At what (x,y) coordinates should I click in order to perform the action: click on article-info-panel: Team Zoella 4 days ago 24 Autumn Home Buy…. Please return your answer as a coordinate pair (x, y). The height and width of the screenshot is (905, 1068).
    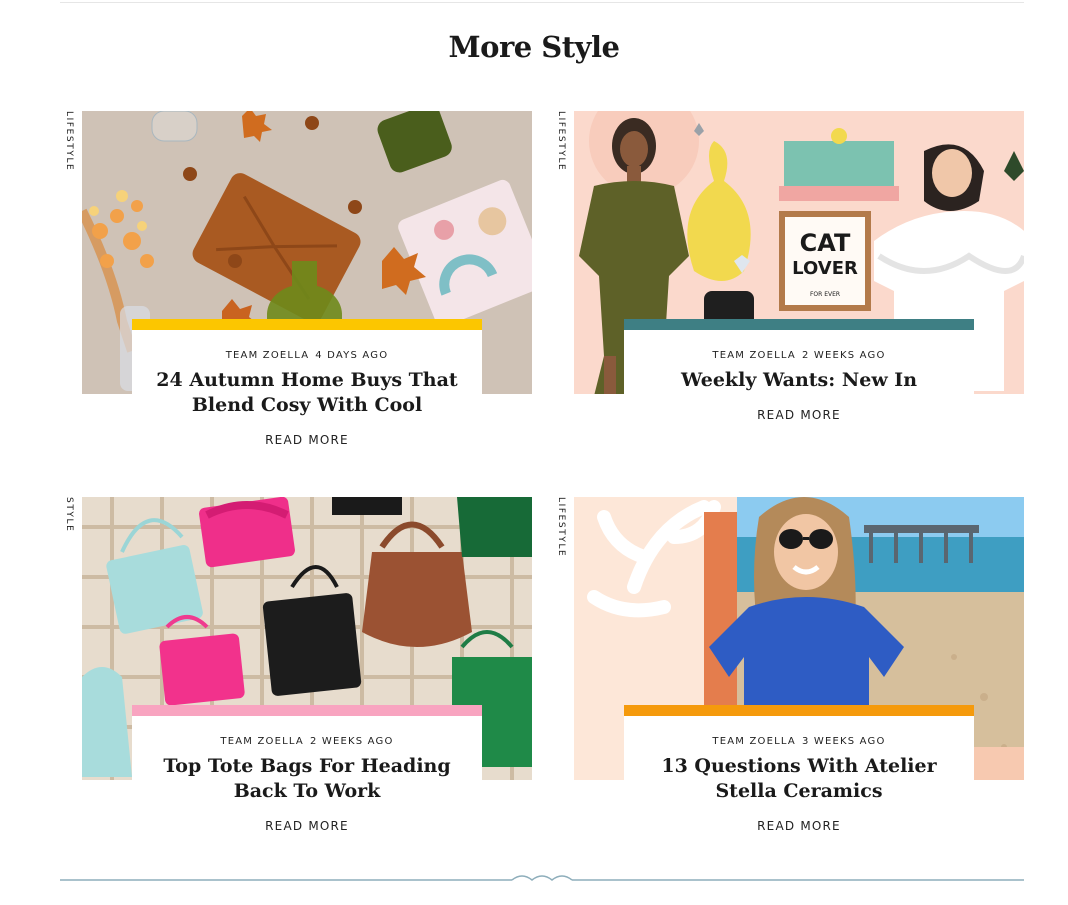
    Looking at the image, I should click on (307, 395).